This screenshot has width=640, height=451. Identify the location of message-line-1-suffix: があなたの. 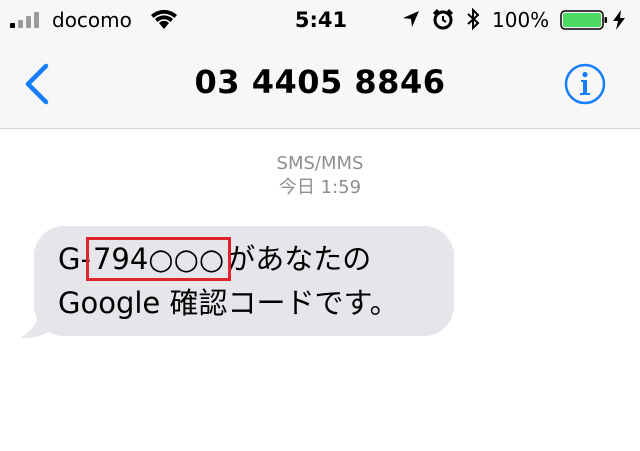
(299, 259).